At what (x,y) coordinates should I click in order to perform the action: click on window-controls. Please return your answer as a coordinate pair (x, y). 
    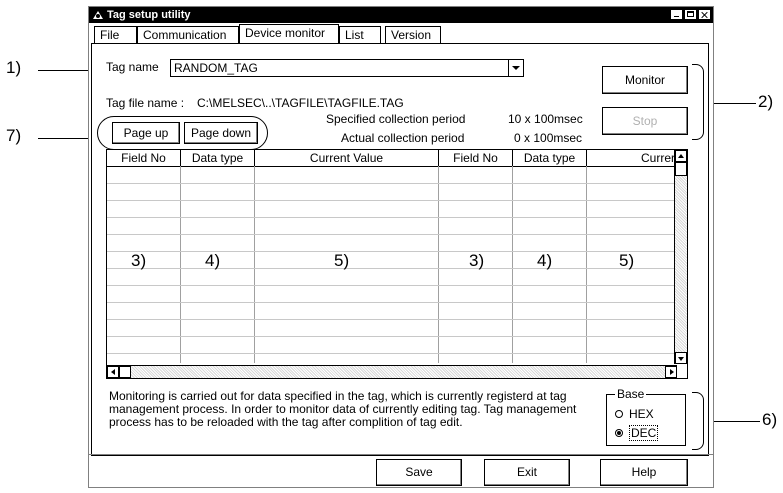
    Looking at the image, I should click on (690, 15).